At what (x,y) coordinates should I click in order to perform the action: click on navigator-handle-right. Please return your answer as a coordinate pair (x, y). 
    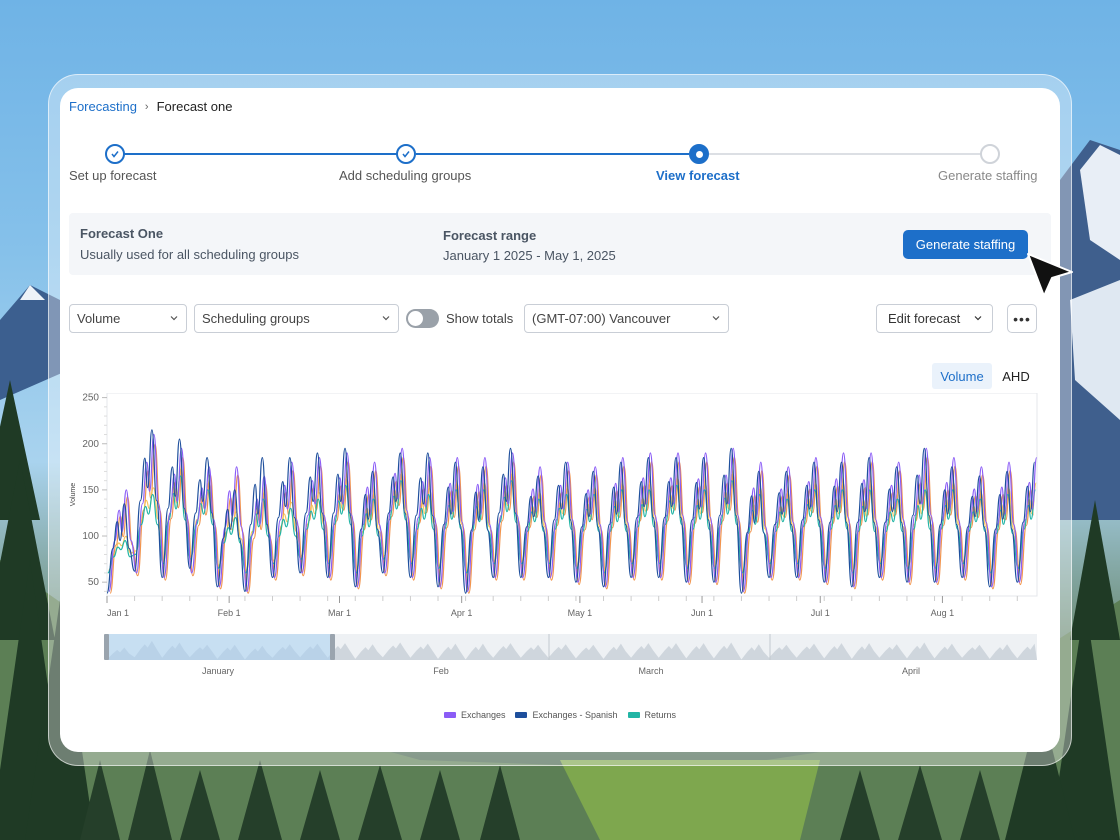
    Looking at the image, I should click on (332, 647).